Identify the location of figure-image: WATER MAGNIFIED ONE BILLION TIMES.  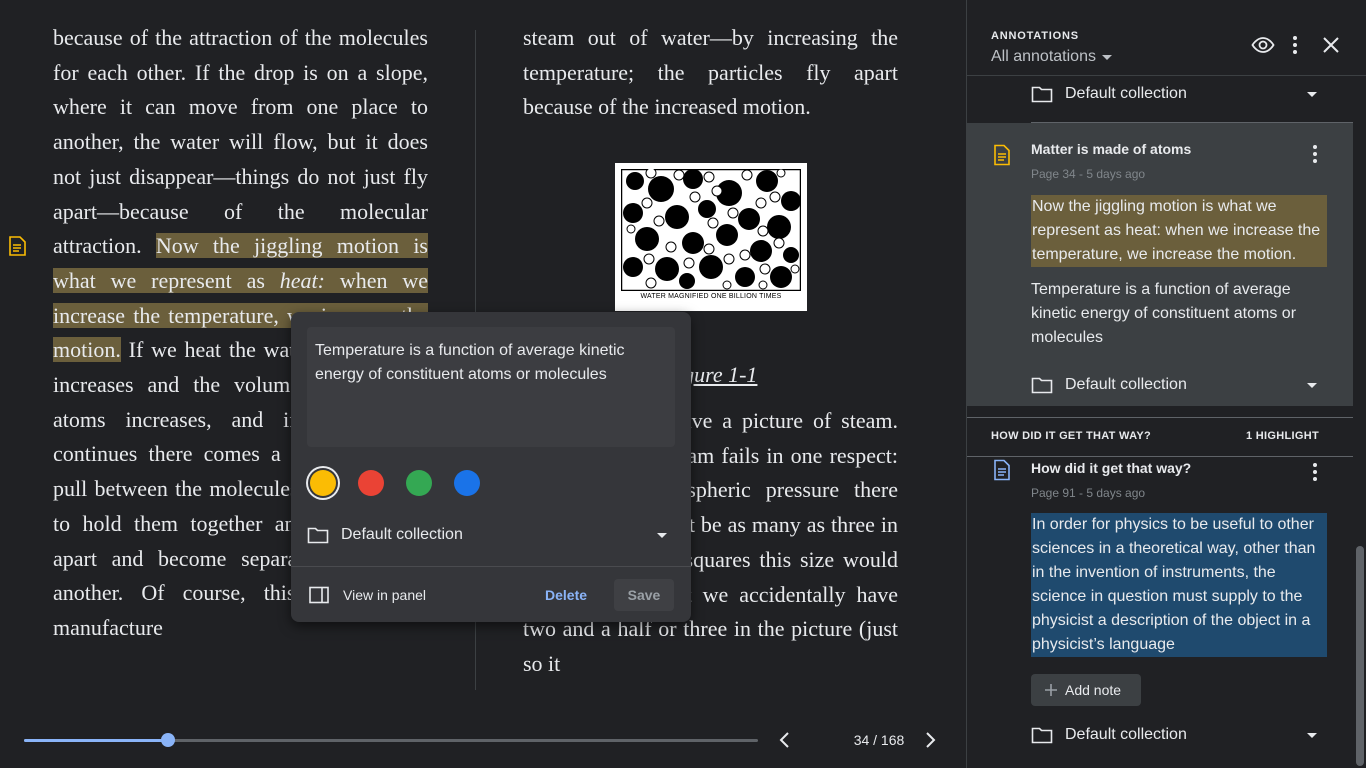
(711, 237).